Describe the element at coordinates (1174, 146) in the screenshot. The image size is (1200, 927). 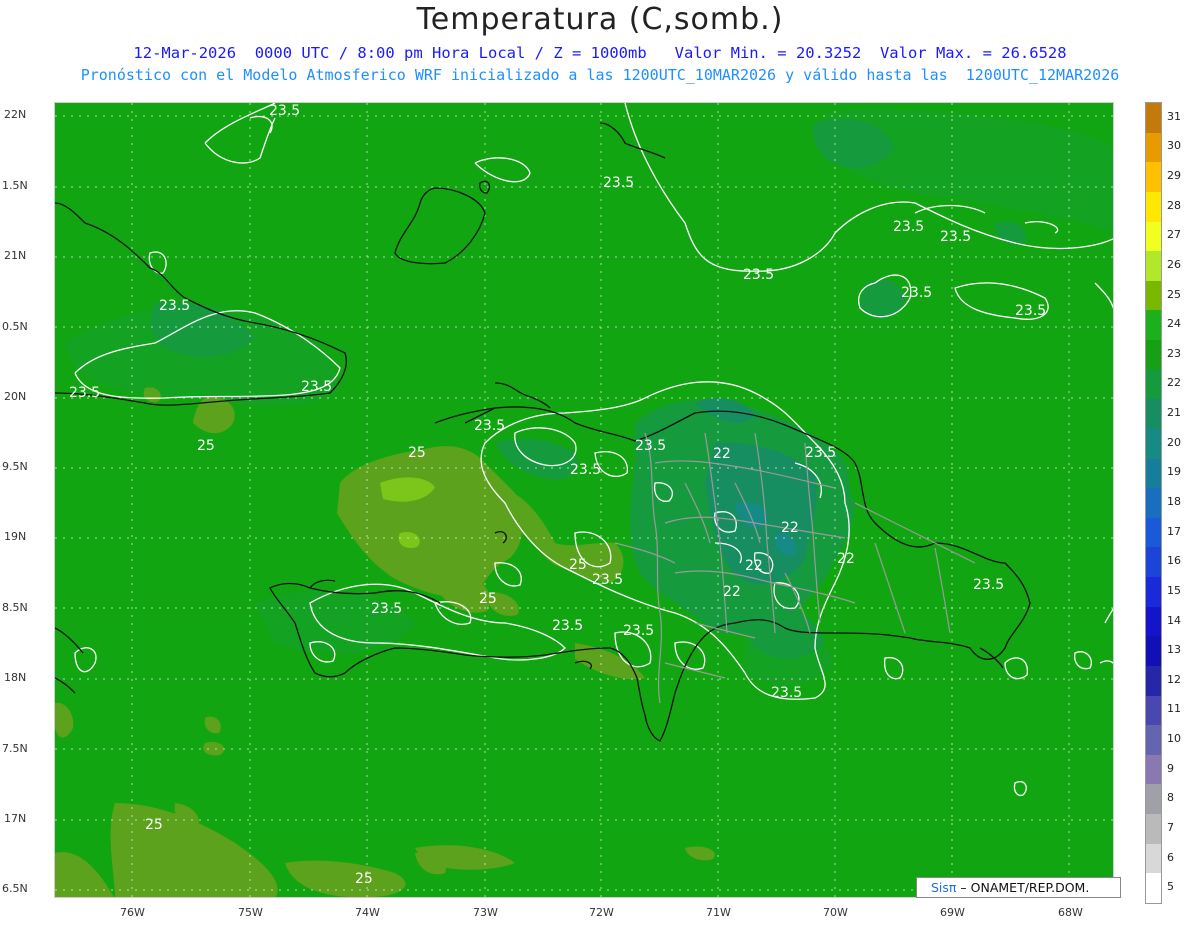
I see `colorbar-tick-label: 30` at that location.